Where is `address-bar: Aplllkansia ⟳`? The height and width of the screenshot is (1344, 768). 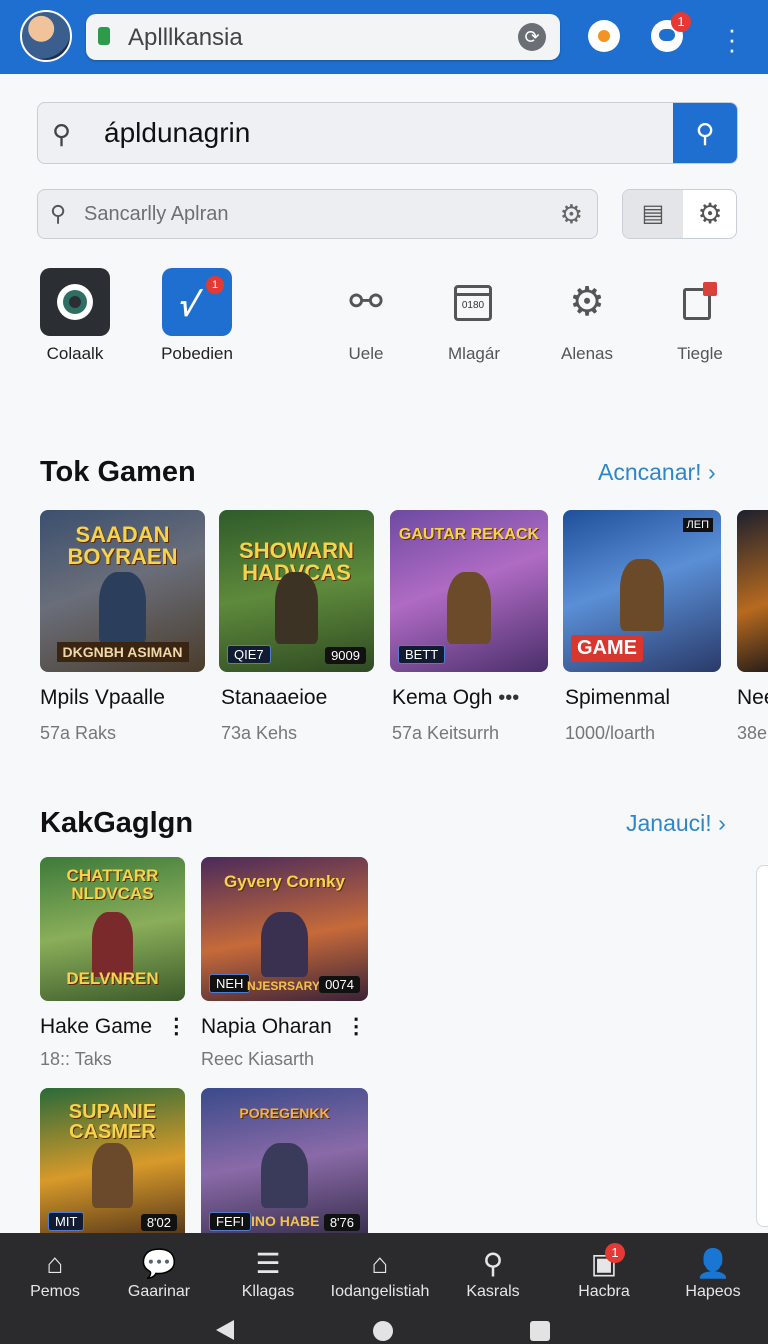
address-bar: Aplllkansia ⟳ is located at coordinates (323, 37).